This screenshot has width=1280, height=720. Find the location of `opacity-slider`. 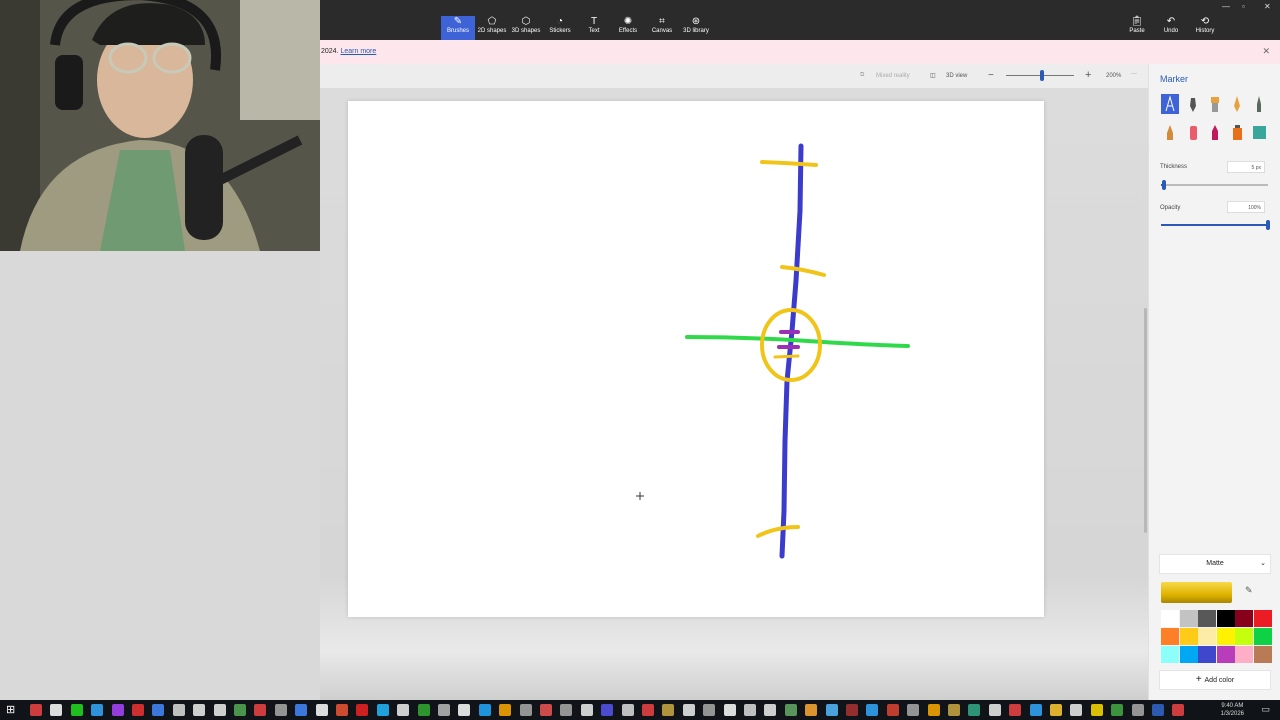

opacity-slider is located at coordinates (1214, 225).